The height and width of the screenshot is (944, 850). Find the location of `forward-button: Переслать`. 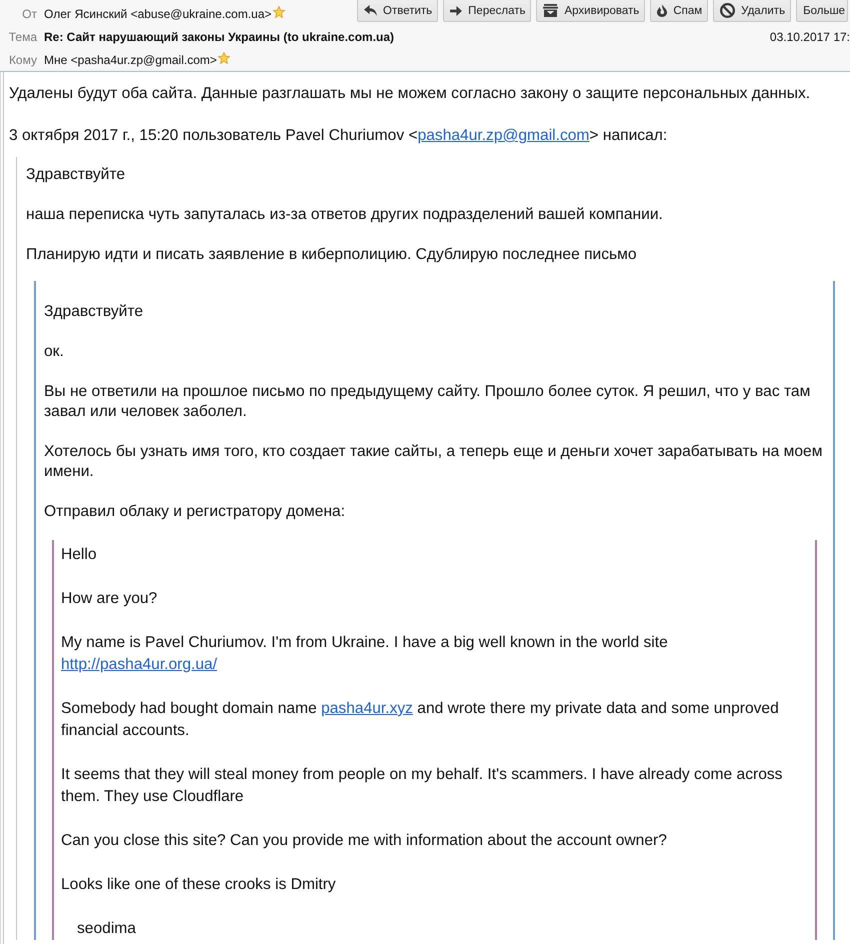

forward-button: Переслать is located at coordinates (487, 11).